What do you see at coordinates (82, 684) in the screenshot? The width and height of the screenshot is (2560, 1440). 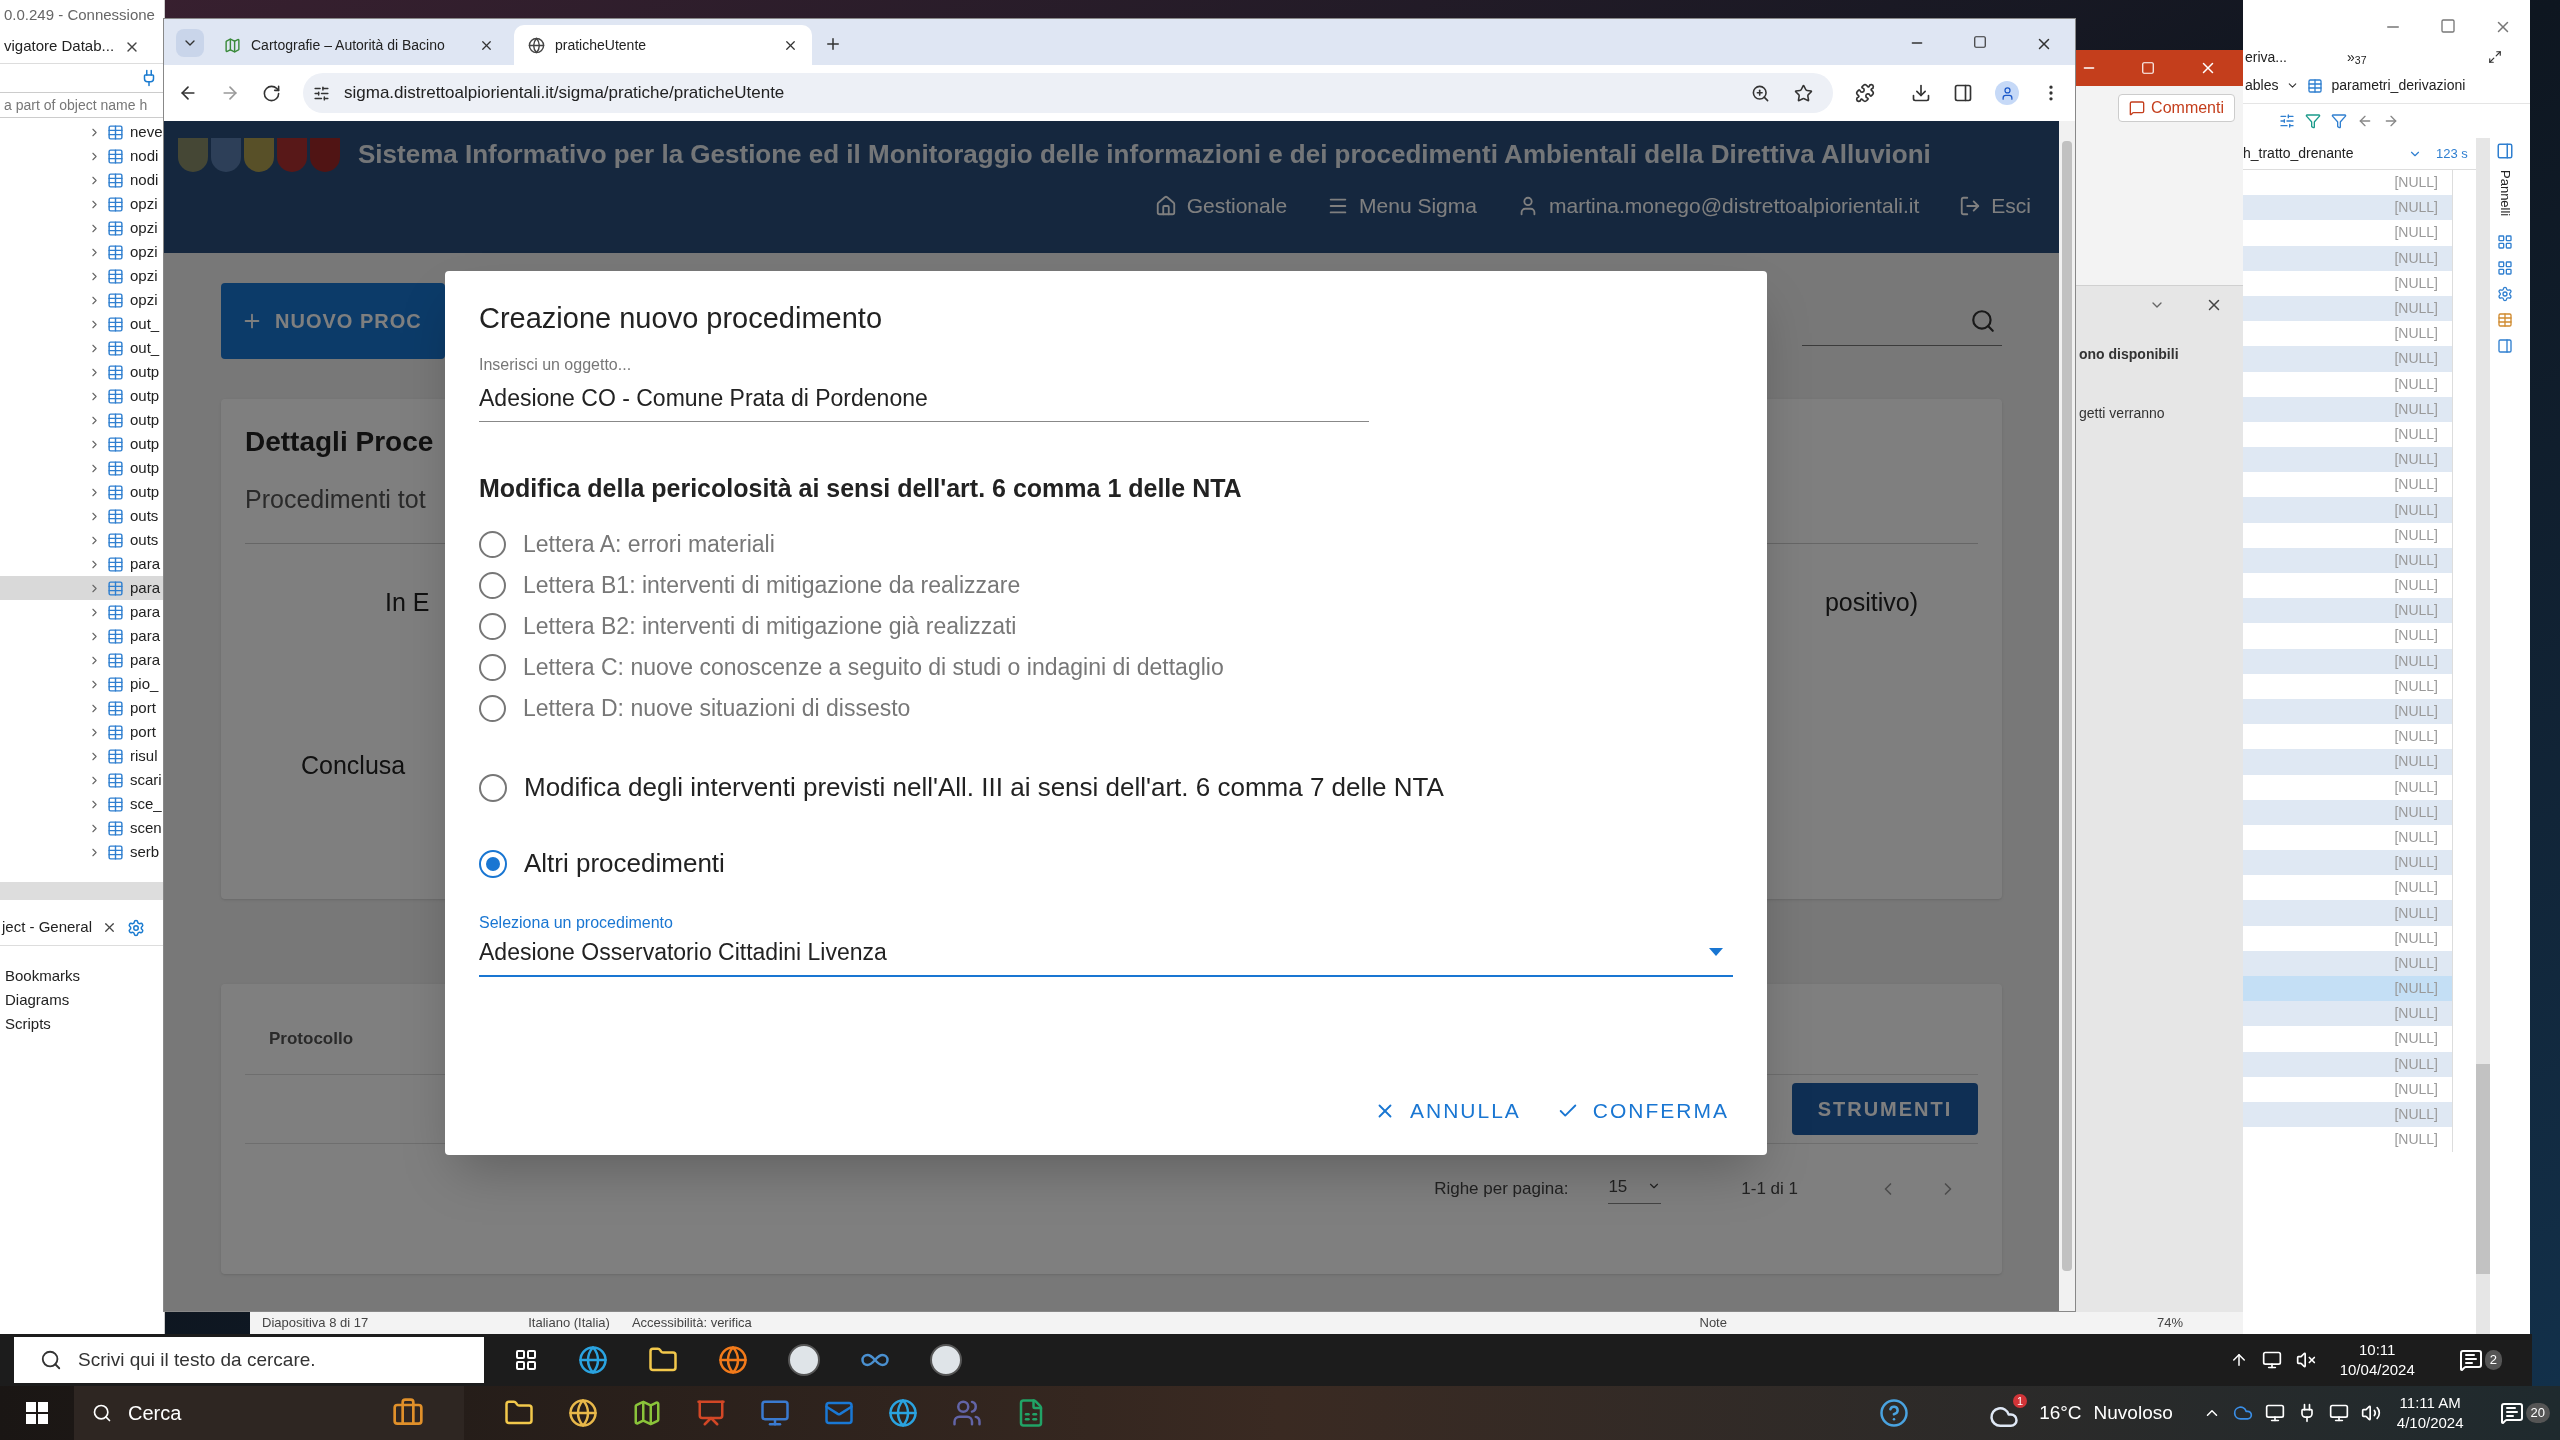 I see `tree-item: pio_` at bounding box center [82, 684].